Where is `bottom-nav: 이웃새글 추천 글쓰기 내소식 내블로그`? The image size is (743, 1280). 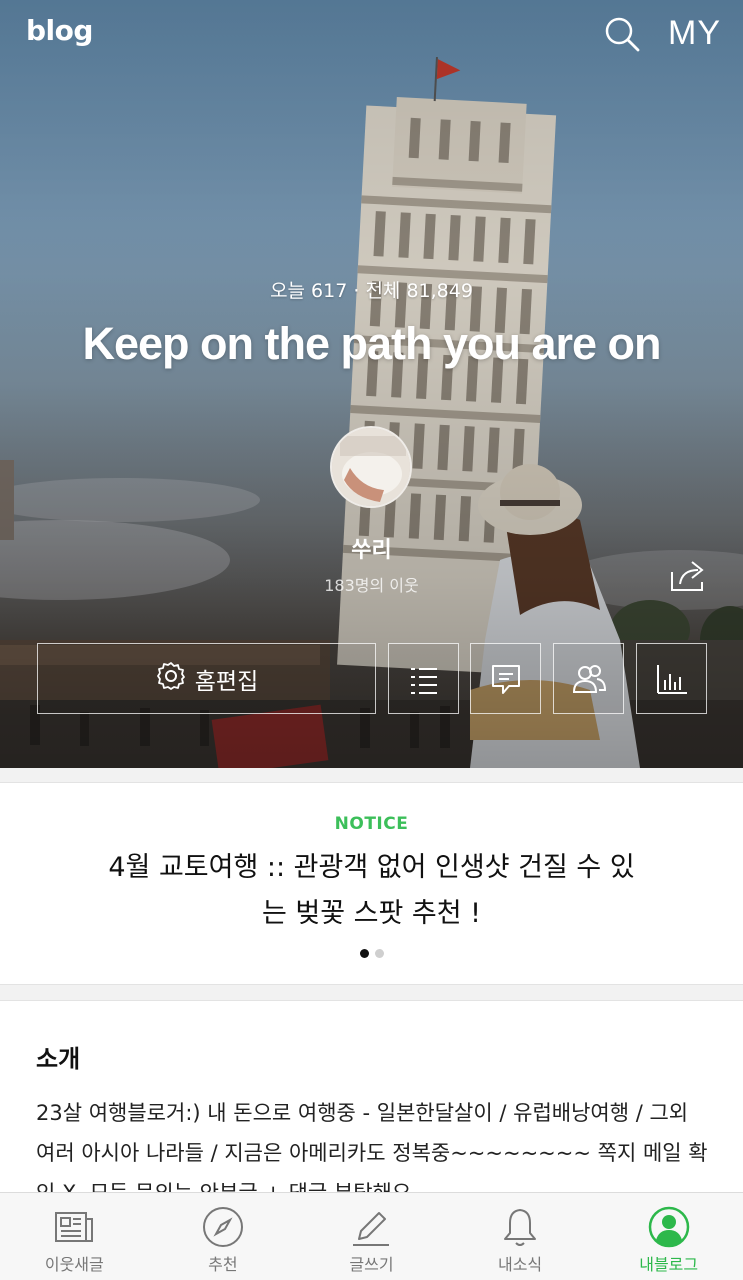
bottom-nav: 이웃새글 추천 글쓰기 내소식 내블로그 is located at coordinates (371, 1236).